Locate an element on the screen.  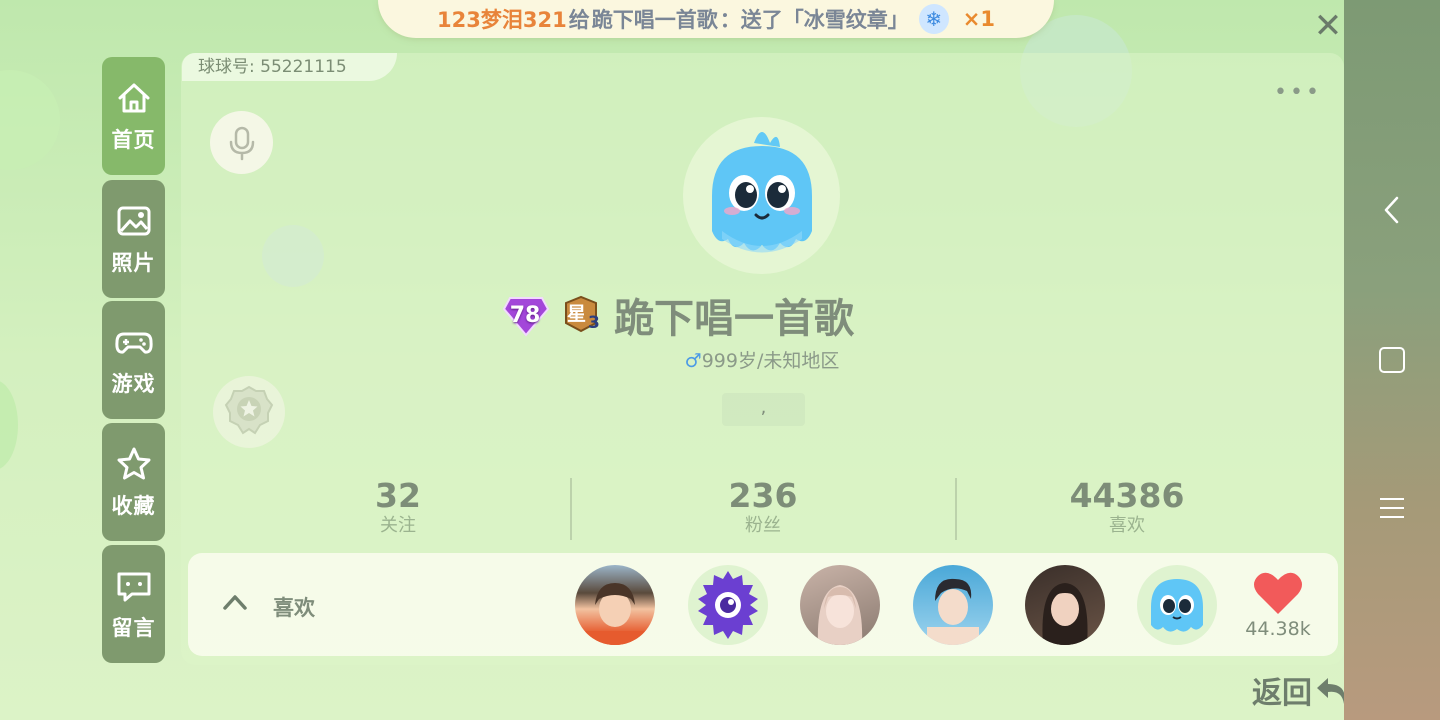
medal-icon is located at coordinates (249, 410).